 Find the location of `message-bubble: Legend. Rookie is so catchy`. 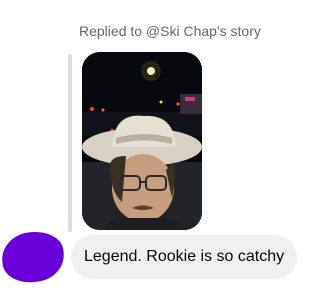

message-bubble: Legend. Rookie is so catchy is located at coordinates (184, 257).